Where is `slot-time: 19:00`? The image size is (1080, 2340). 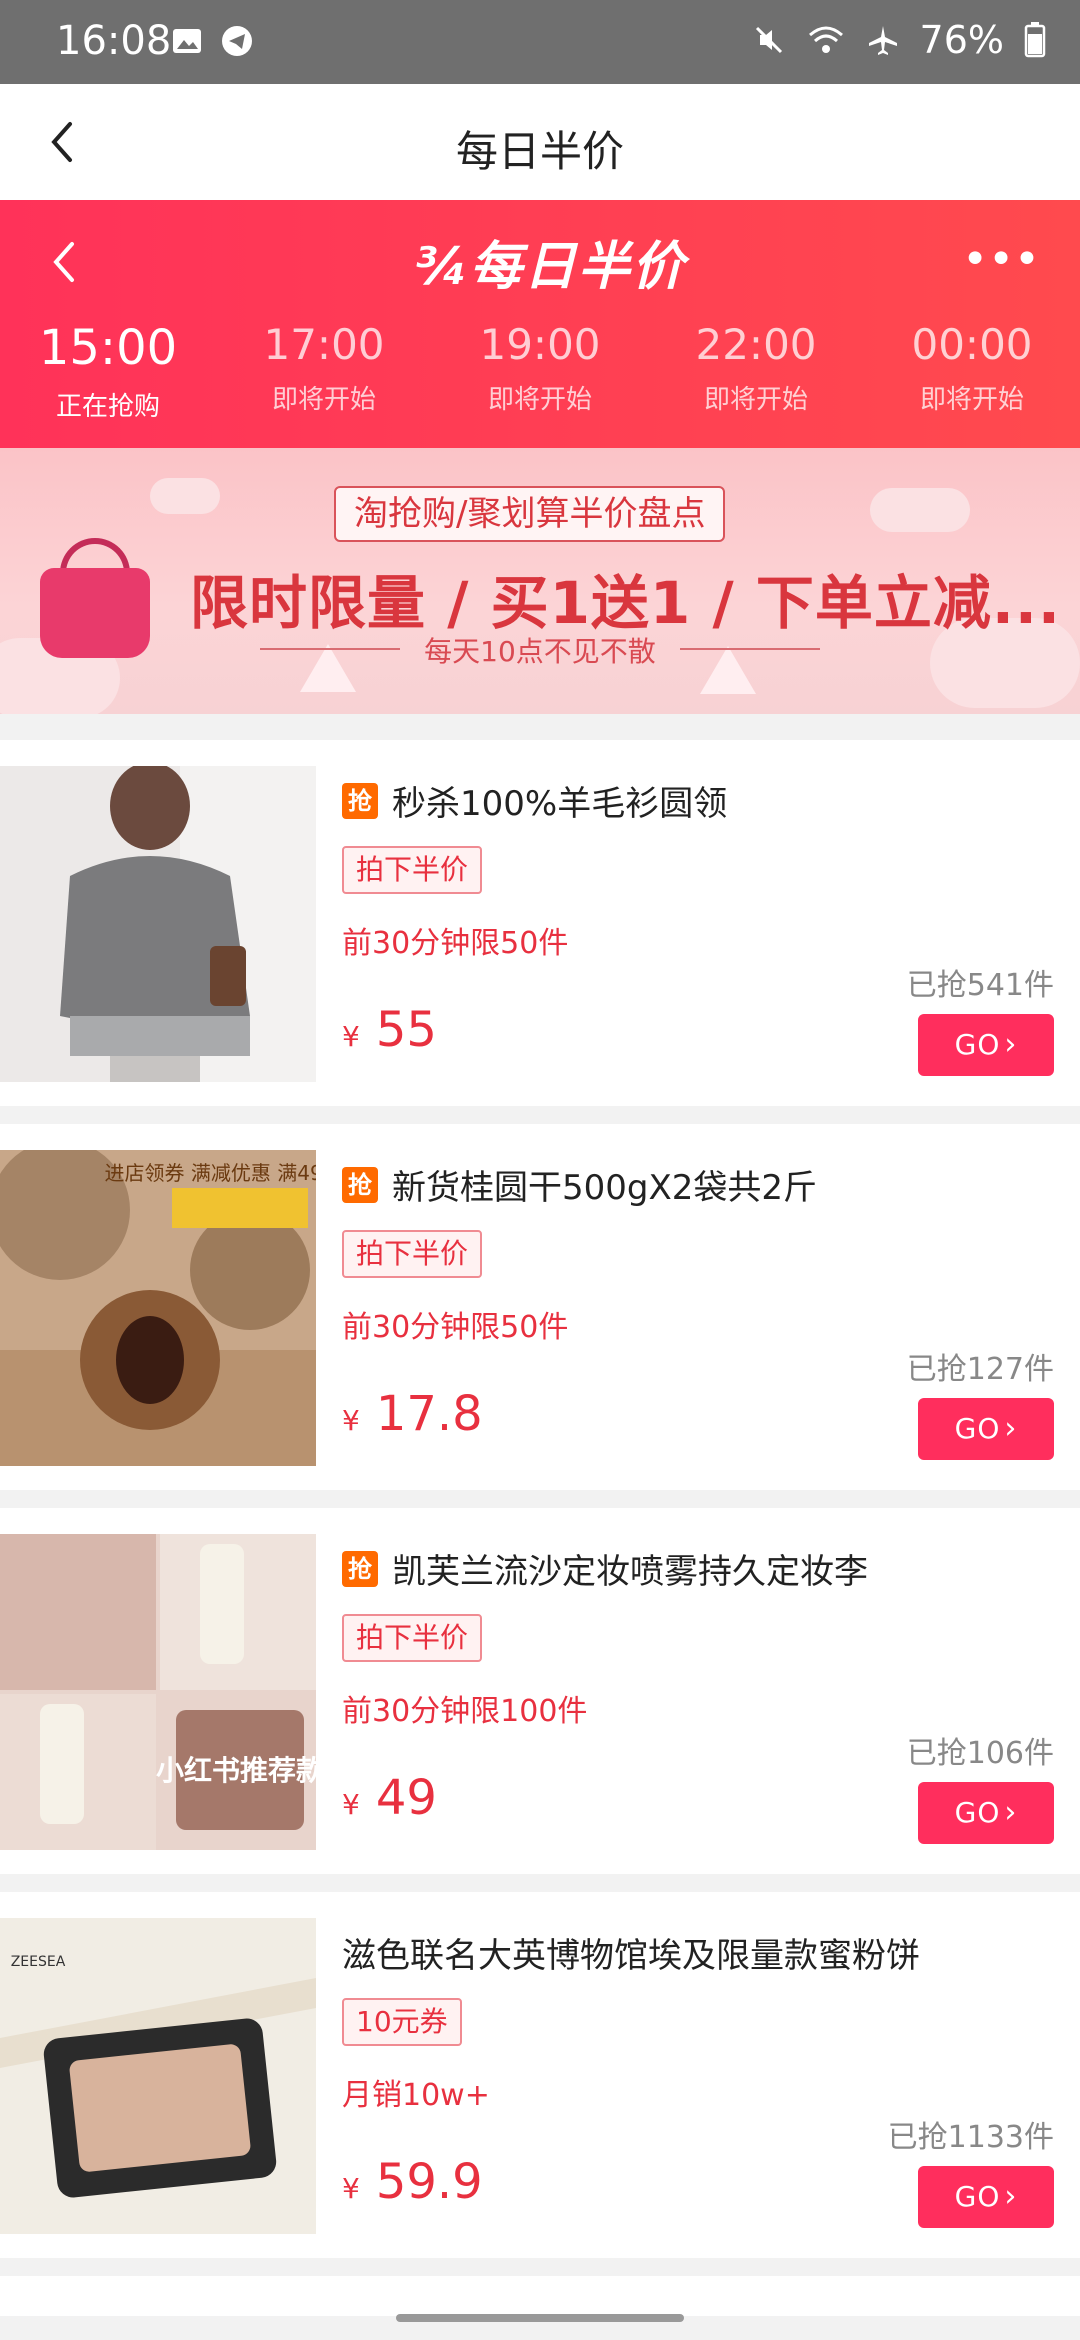 slot-time: 19:00 is located at coordinates (540, 344).